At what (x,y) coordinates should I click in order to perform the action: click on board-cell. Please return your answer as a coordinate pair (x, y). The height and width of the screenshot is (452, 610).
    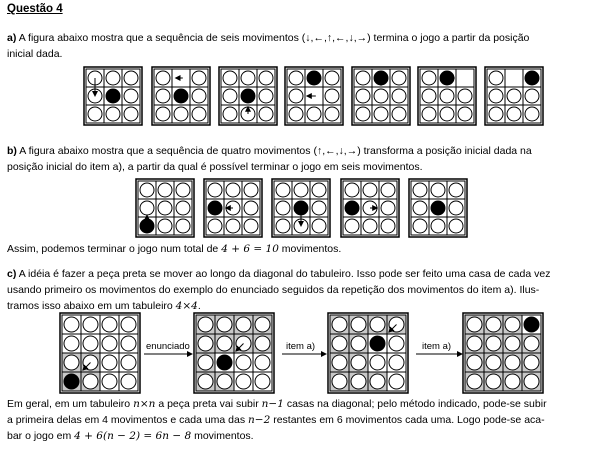
    Looking at the image, I should click on (465, 78).